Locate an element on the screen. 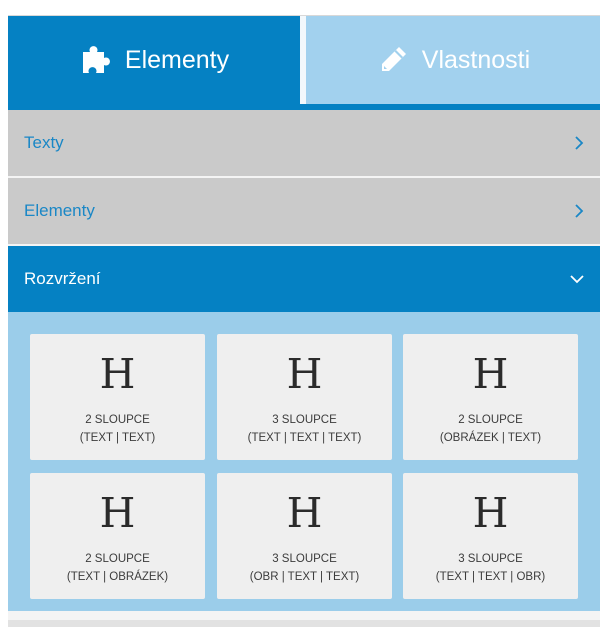 The width and height of the screenshot is (600, 627). accordion-texty: Texty is located at coordinates (304, 143).